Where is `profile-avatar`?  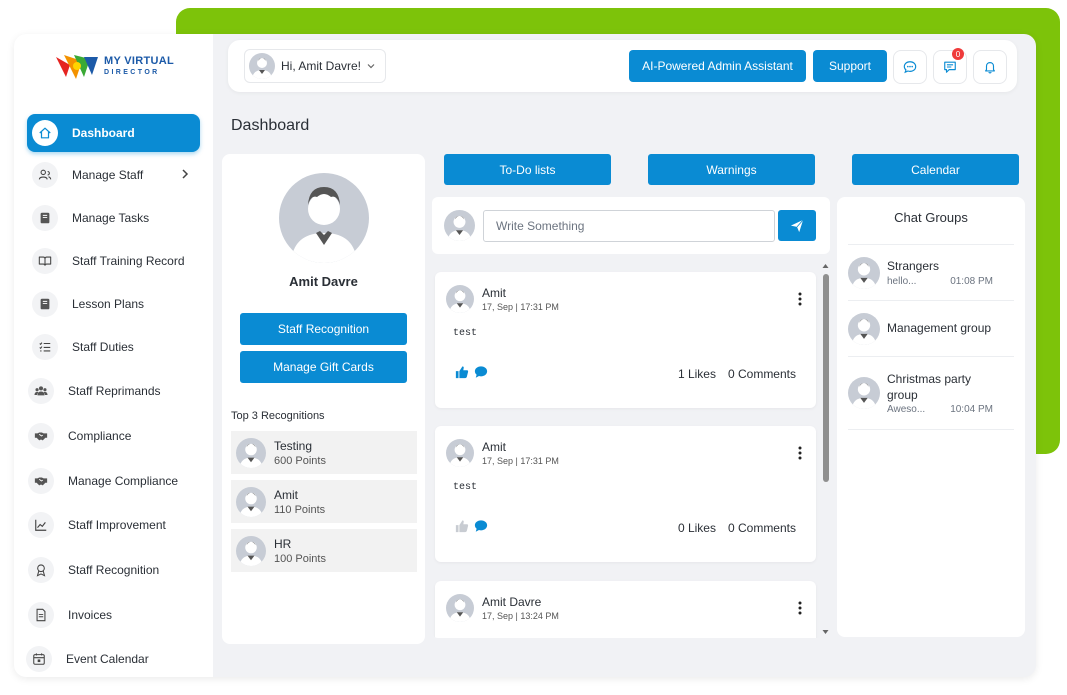
profile-avatar is located at coordinates (324, 218).